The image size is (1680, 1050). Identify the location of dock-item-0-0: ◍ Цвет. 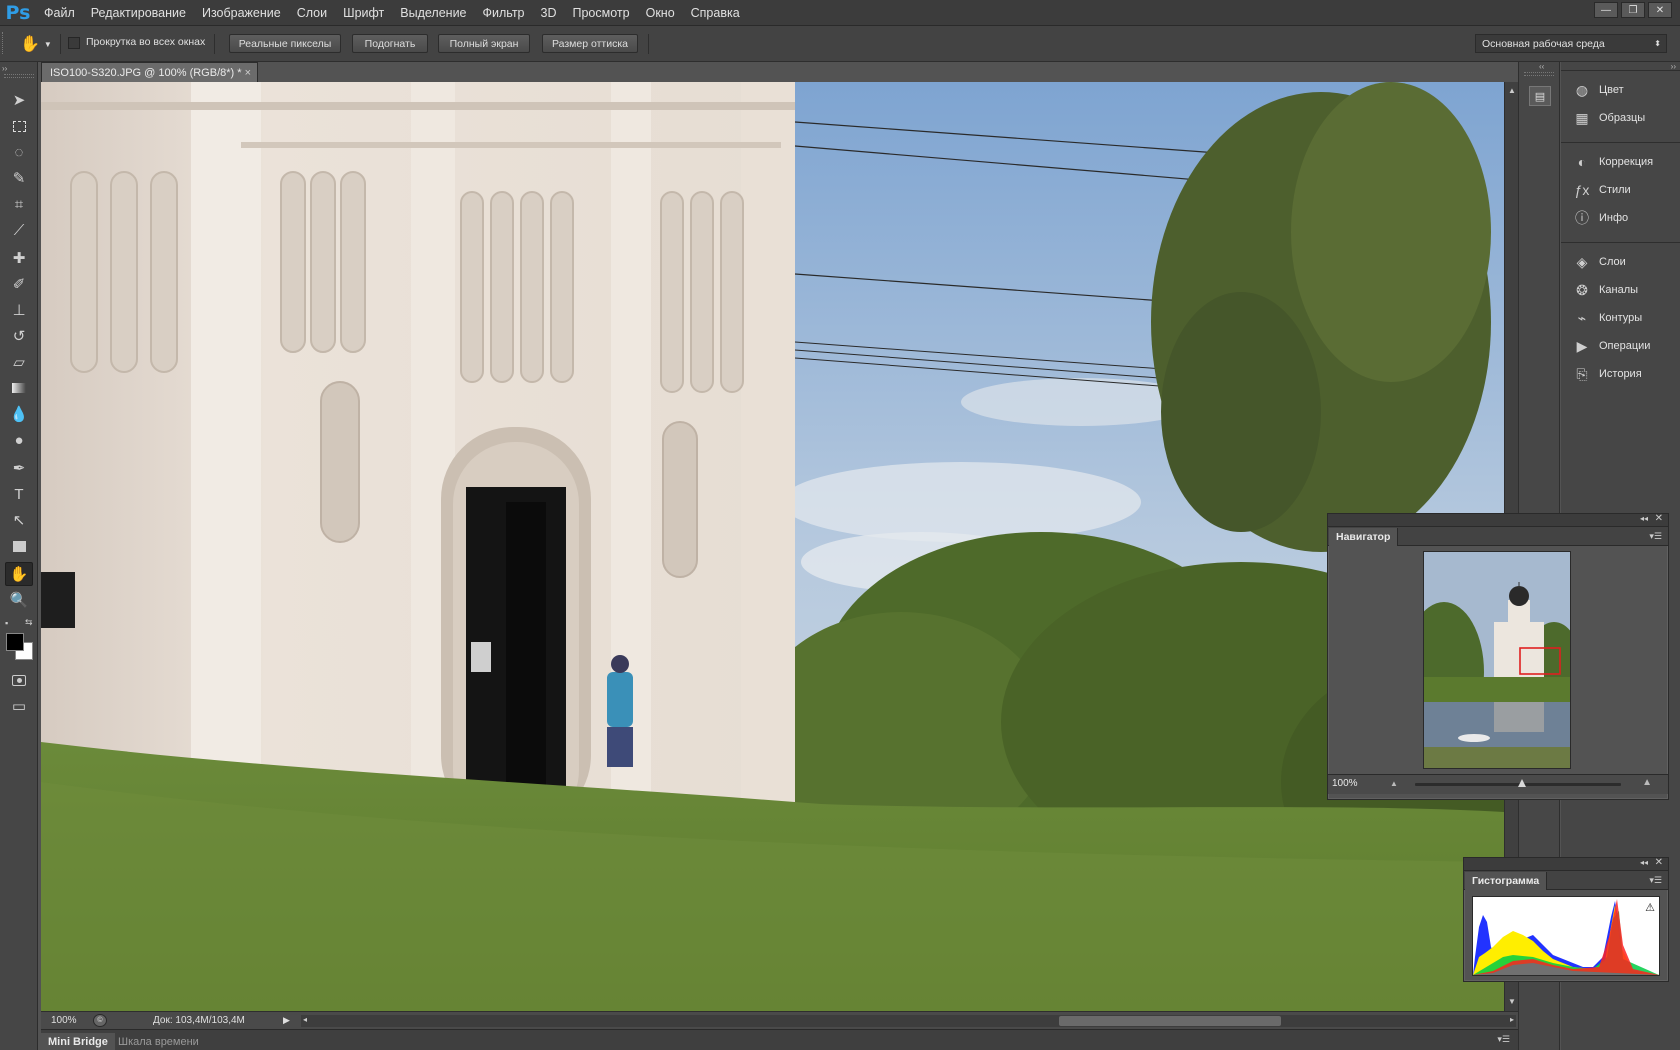
(1621, 90).